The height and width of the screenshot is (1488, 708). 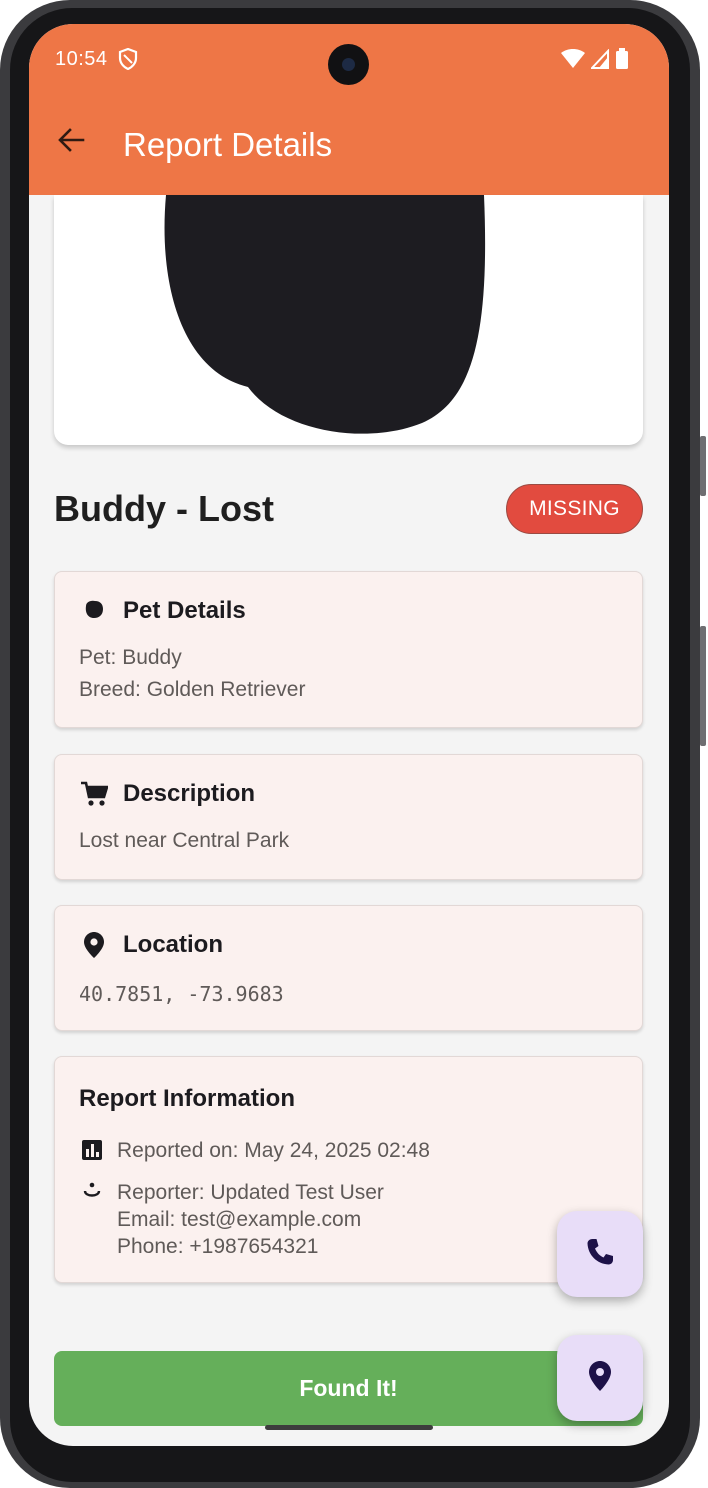 I want to click on report-info-title: Report Information, so click(x=187, y=1098).